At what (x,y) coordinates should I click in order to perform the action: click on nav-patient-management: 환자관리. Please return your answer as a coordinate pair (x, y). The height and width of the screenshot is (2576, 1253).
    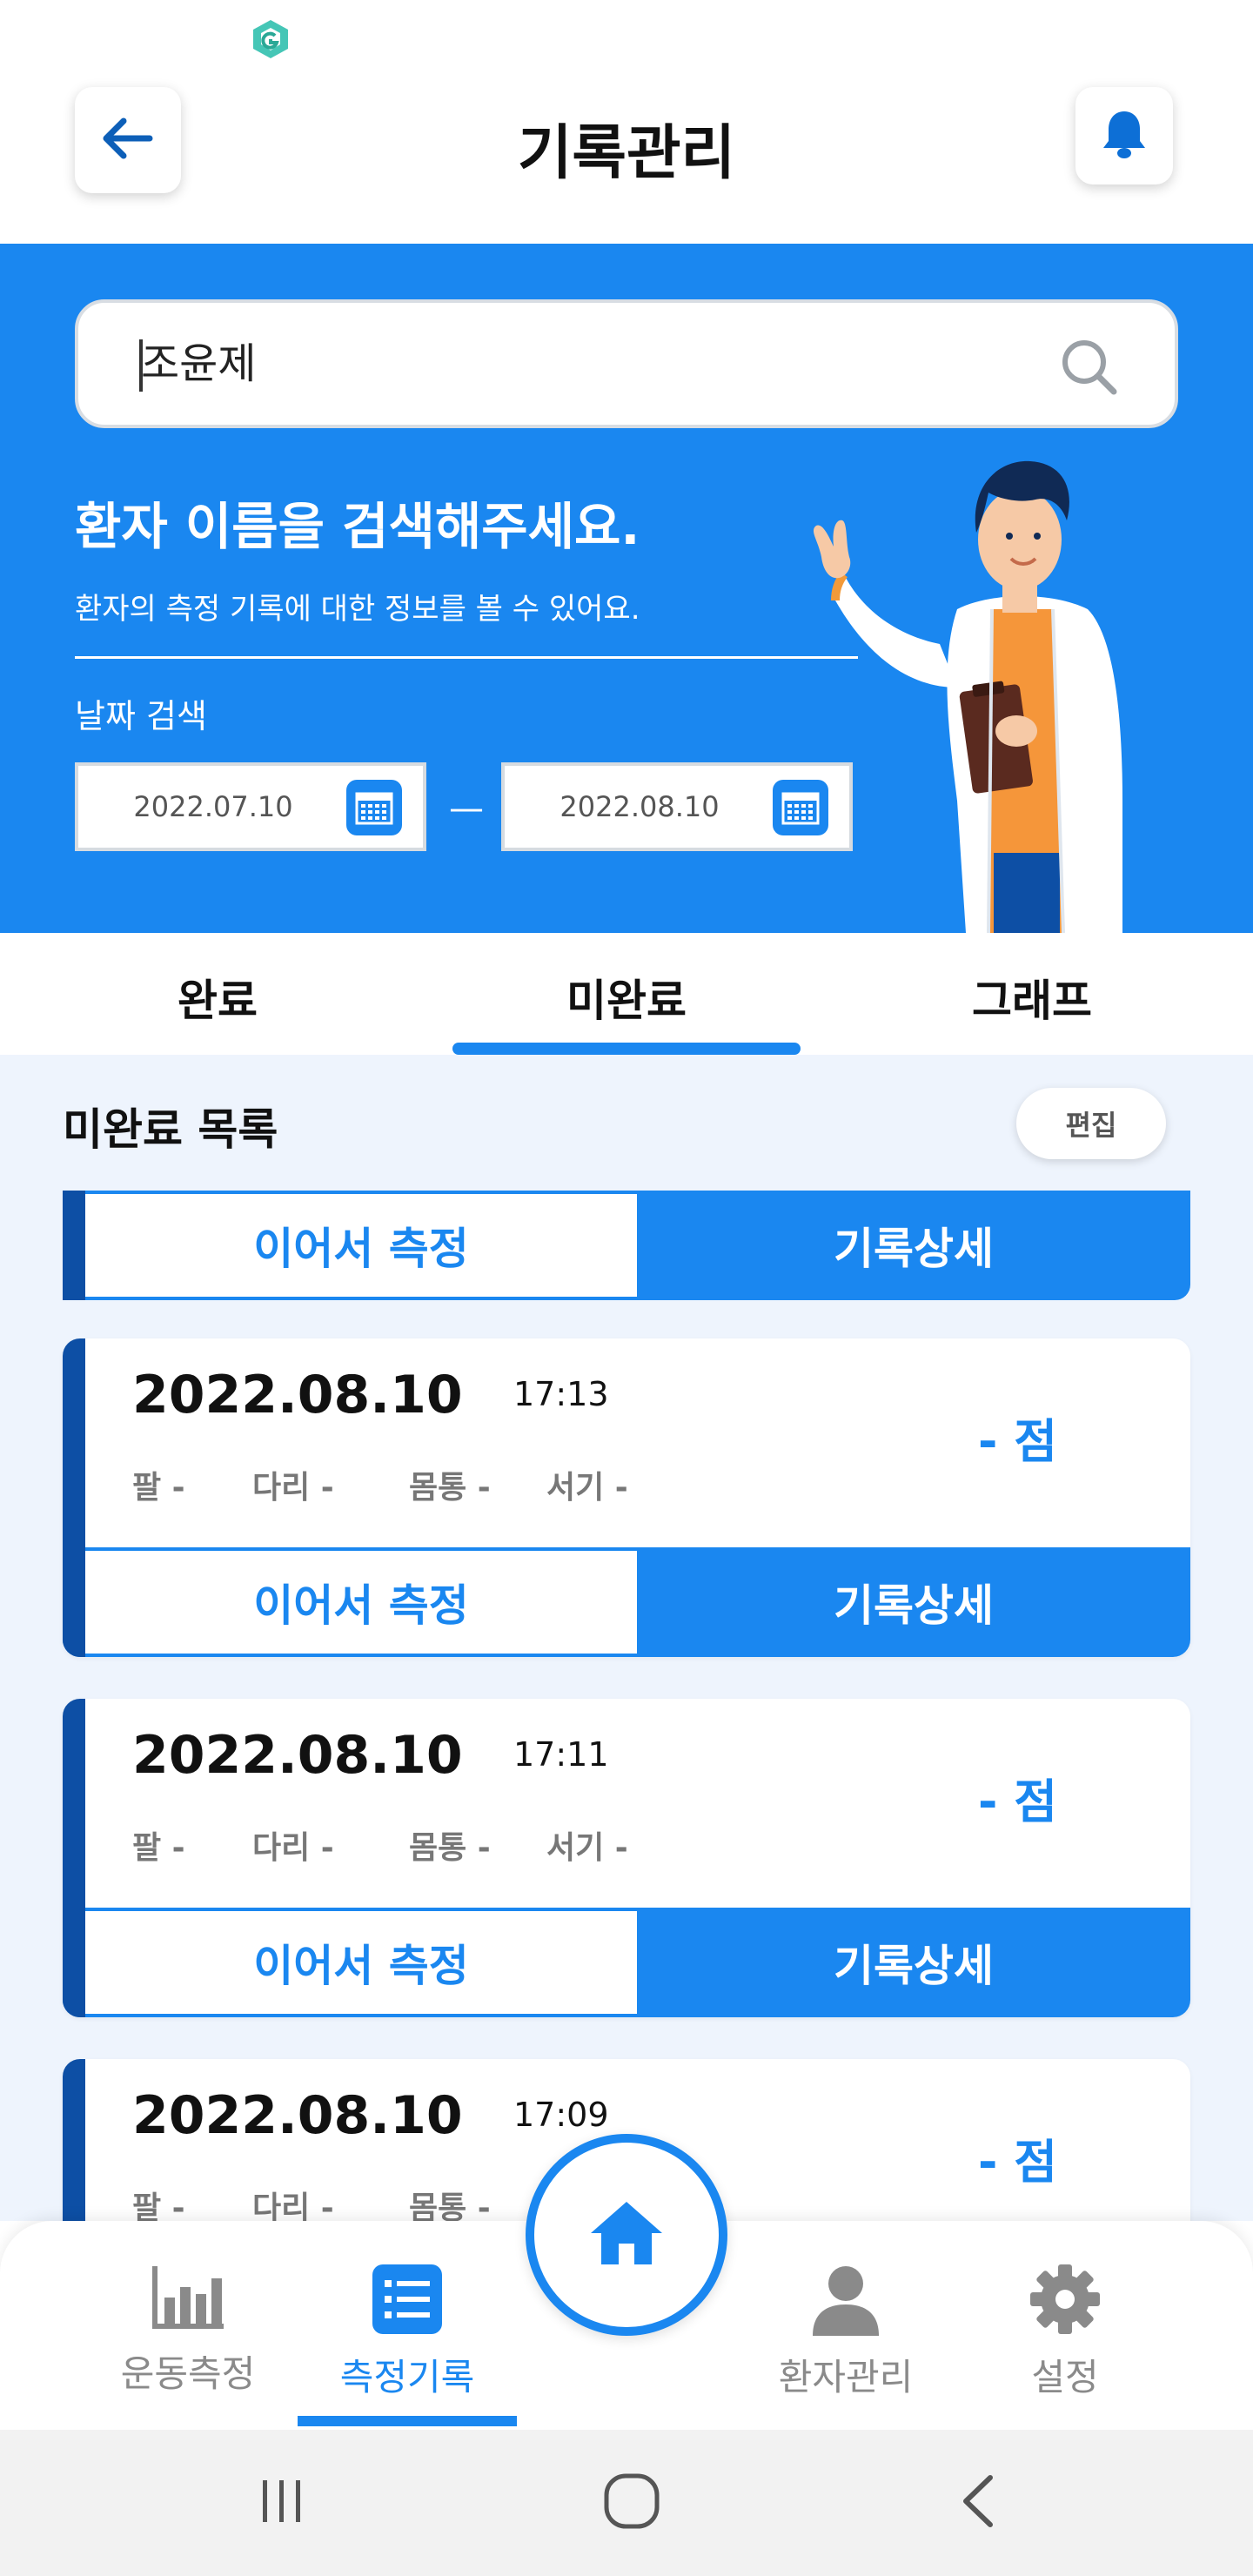
    Looking at the image, I should click on (845, 2332).